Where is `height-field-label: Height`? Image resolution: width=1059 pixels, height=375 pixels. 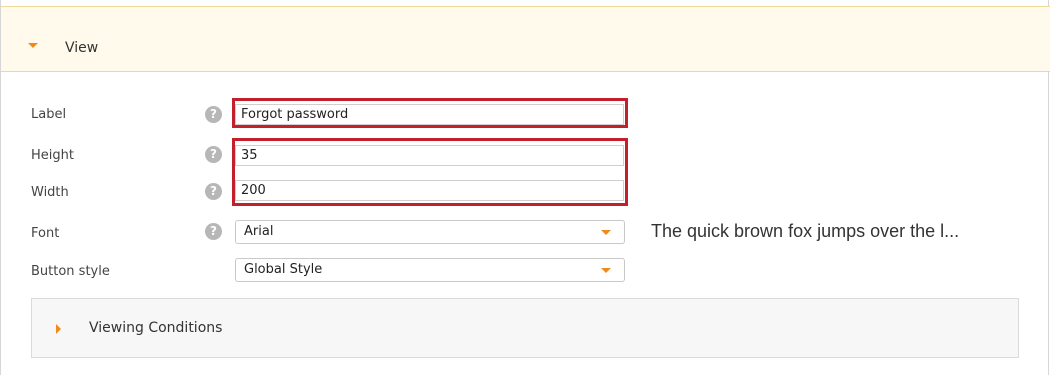 height-field-label: Height is located at coordinates (52, 155).